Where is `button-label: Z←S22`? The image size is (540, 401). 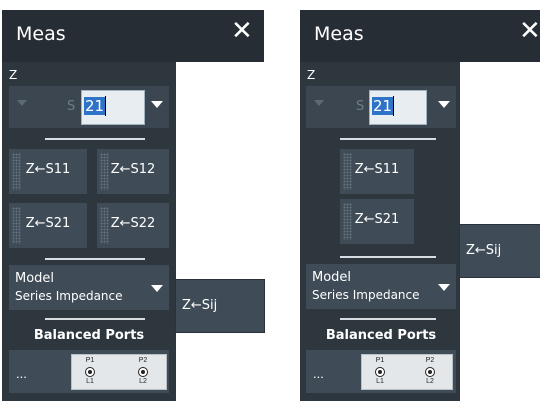 button-label: Z←S22 is located at coordinates (133, 223).